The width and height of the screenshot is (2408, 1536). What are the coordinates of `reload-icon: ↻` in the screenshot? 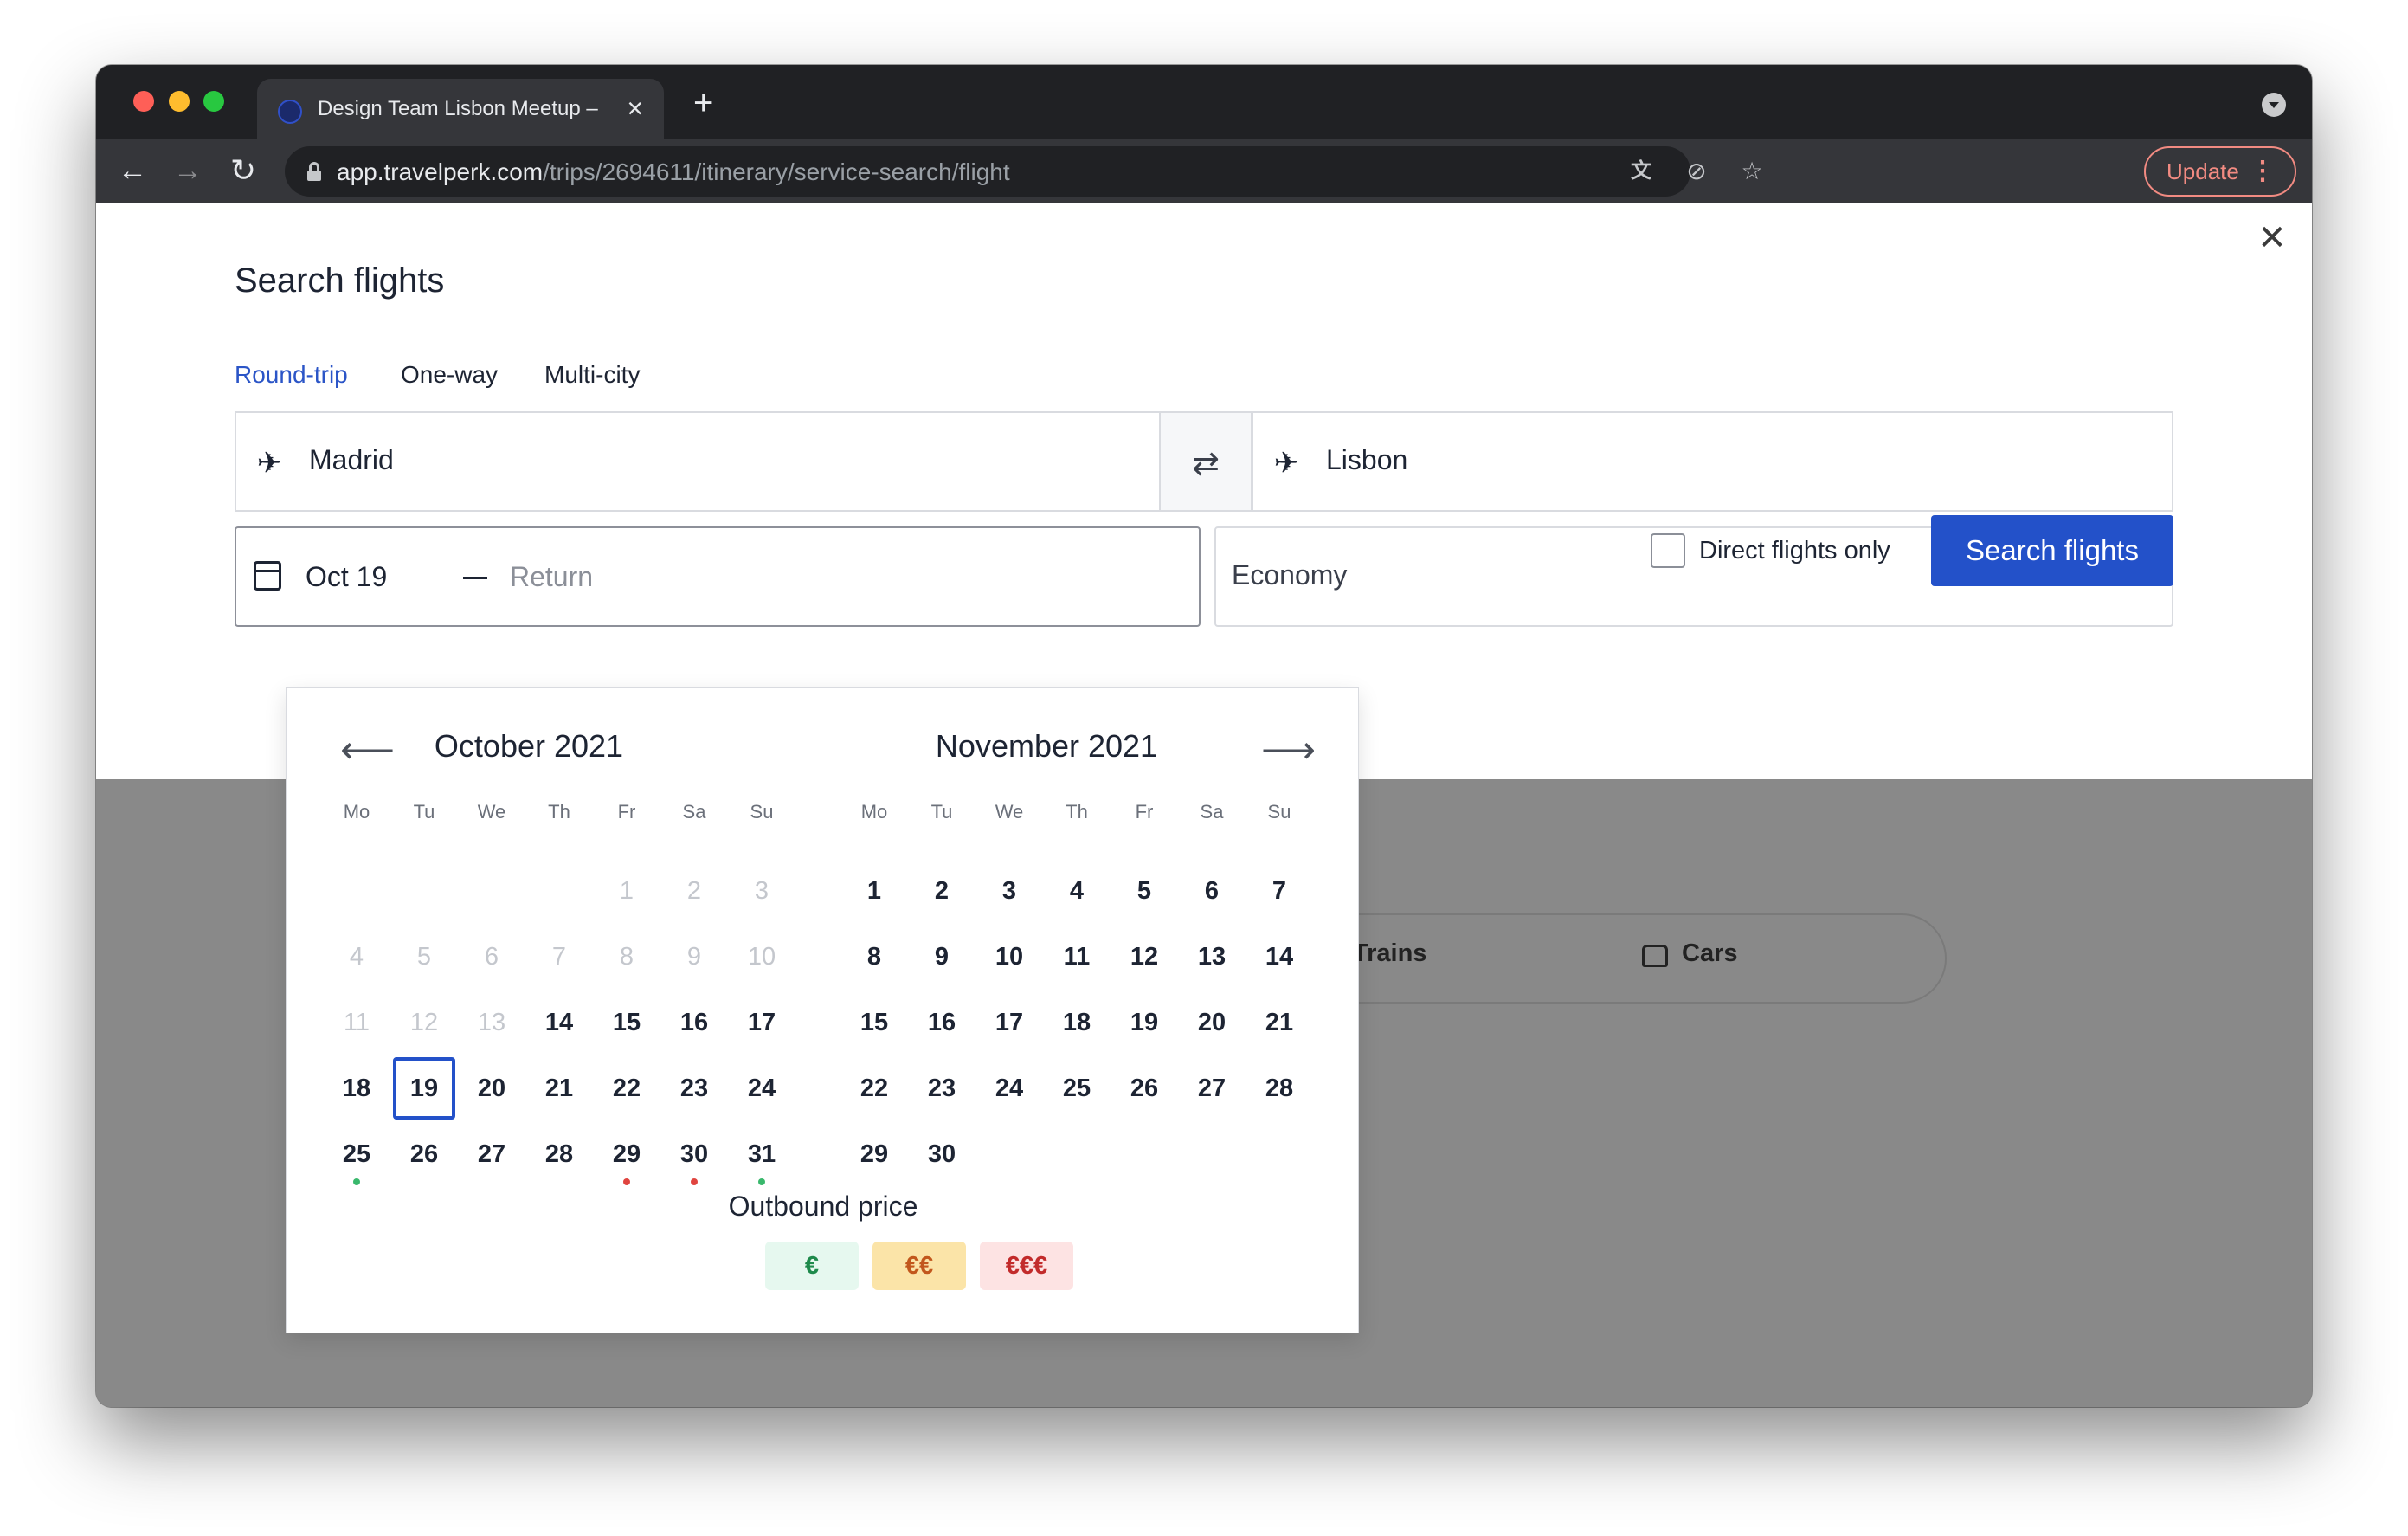 It's located at (243, 171).